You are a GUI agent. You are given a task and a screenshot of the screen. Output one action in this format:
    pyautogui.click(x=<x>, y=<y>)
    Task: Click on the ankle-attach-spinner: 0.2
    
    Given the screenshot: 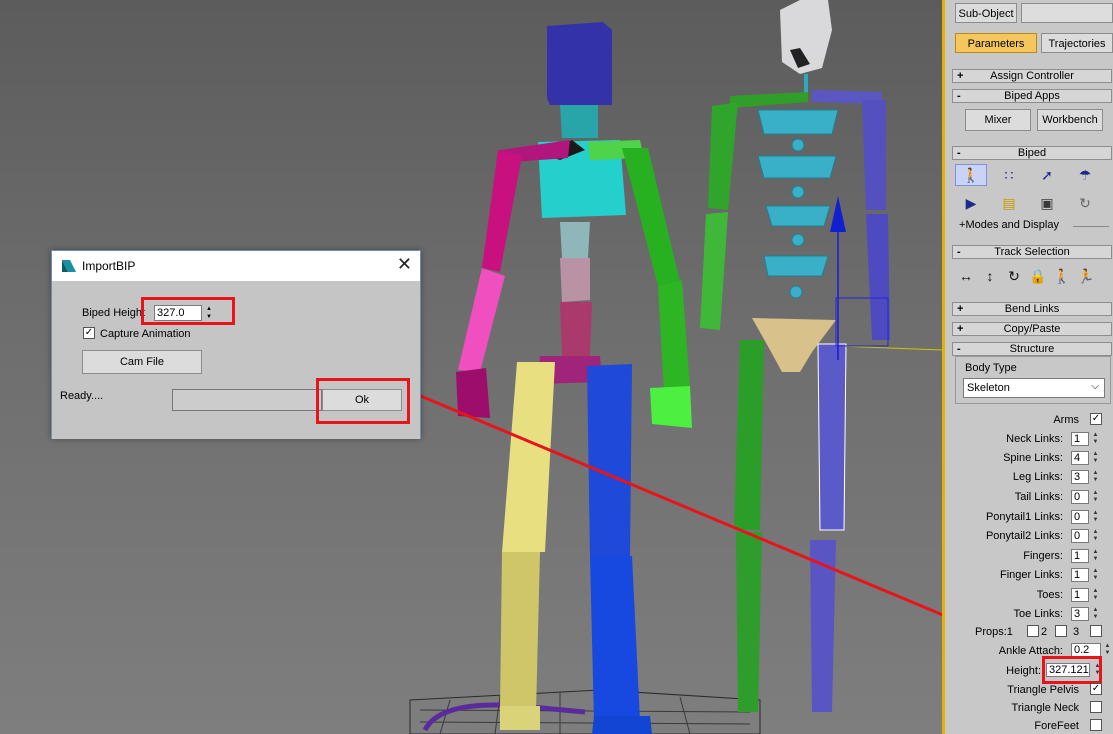 What is the action you would take?
    pyautogui.click(x=1086, y=650)
    